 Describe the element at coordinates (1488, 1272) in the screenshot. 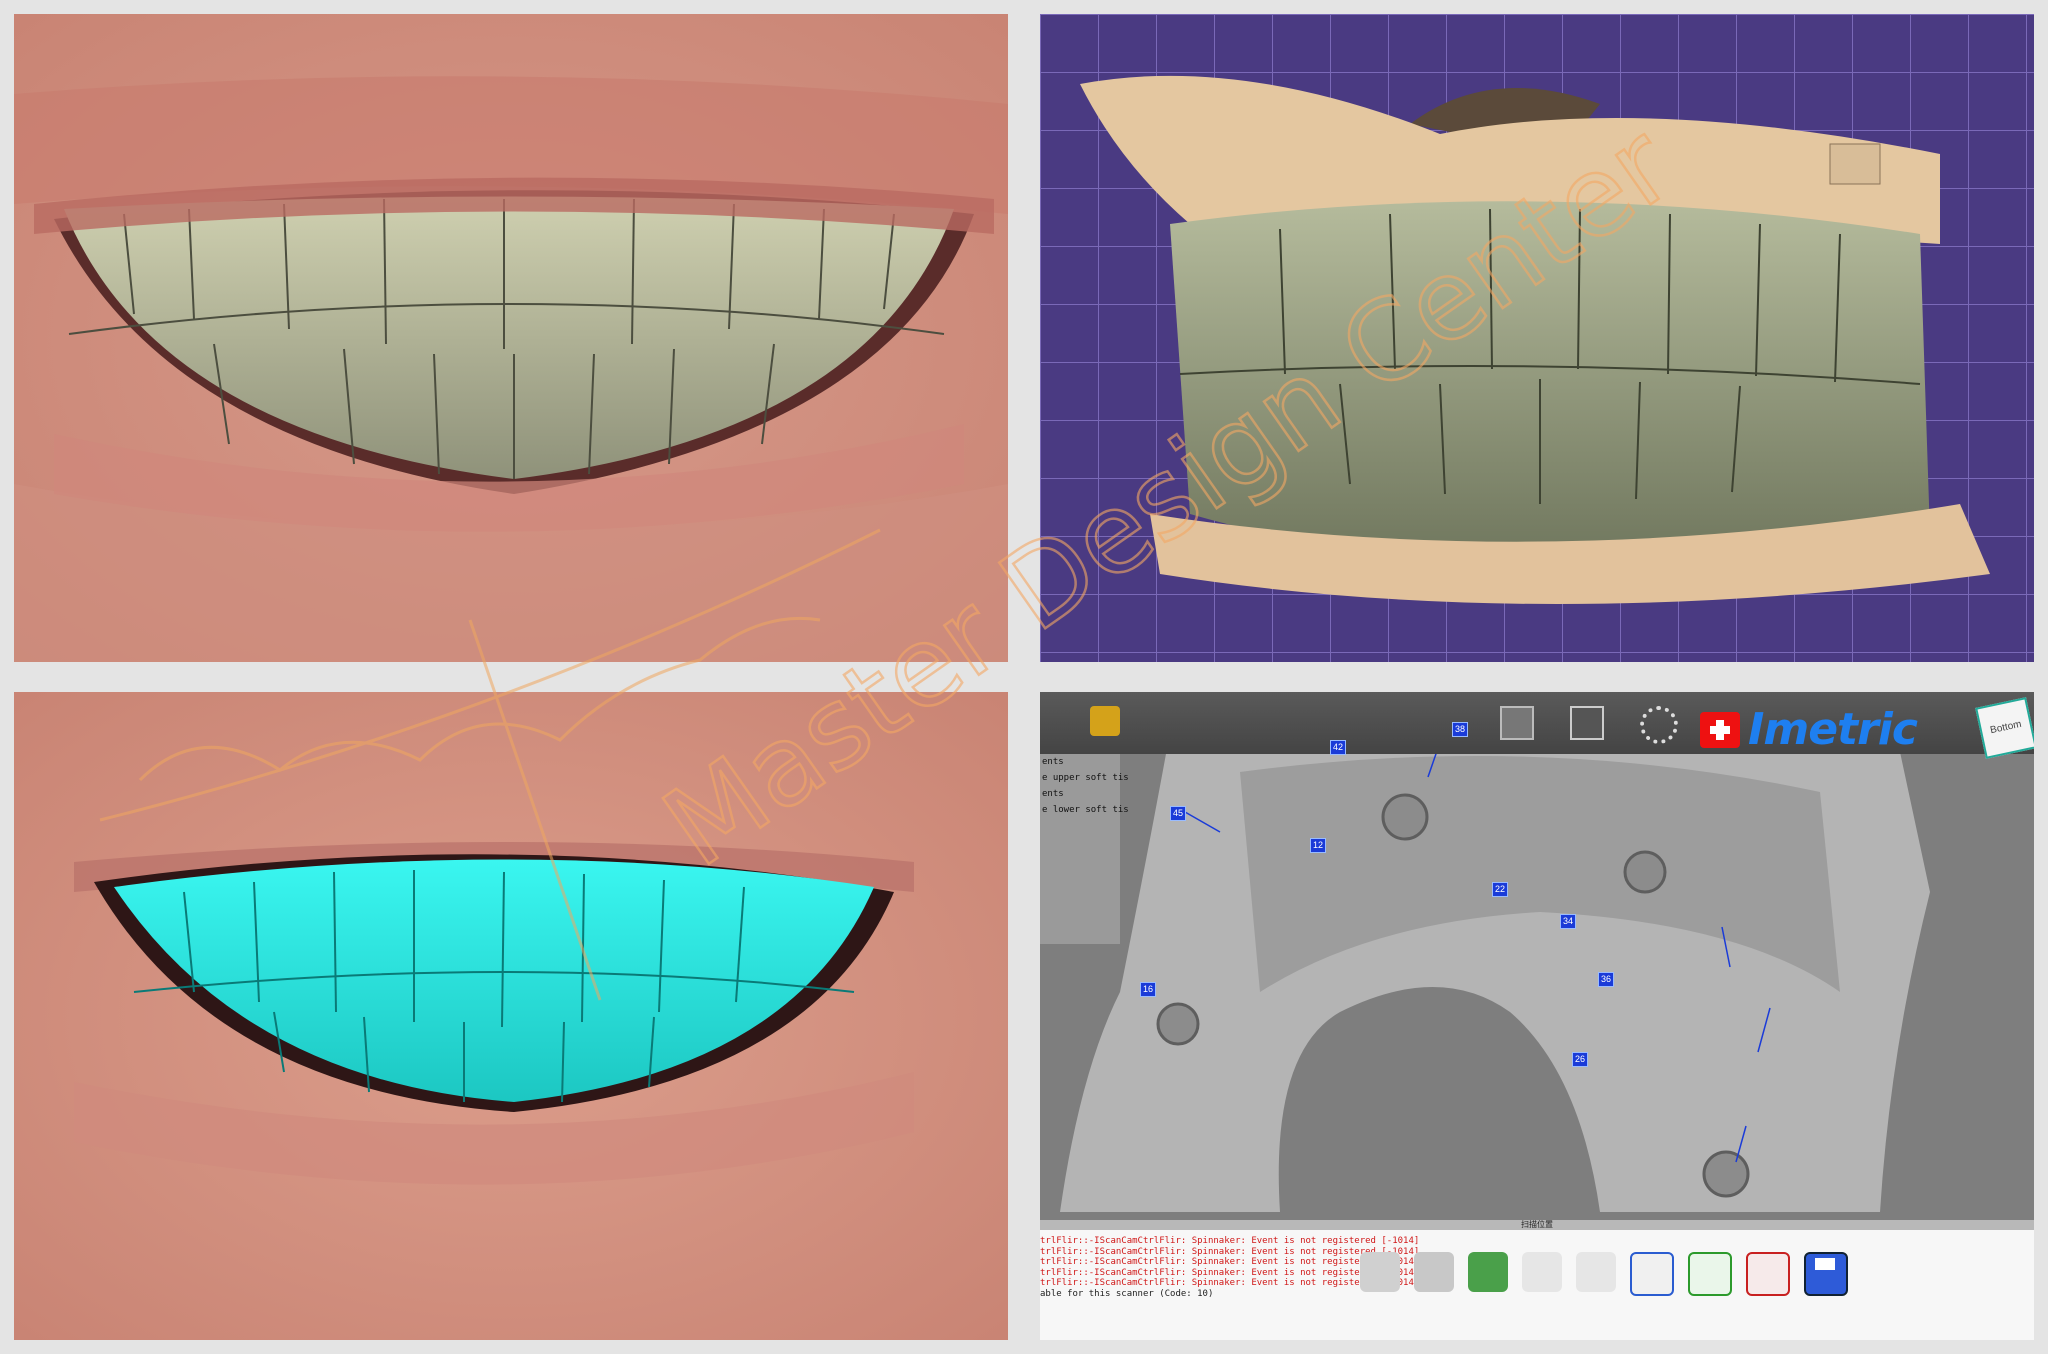

I see `transfer-icon` at that location.